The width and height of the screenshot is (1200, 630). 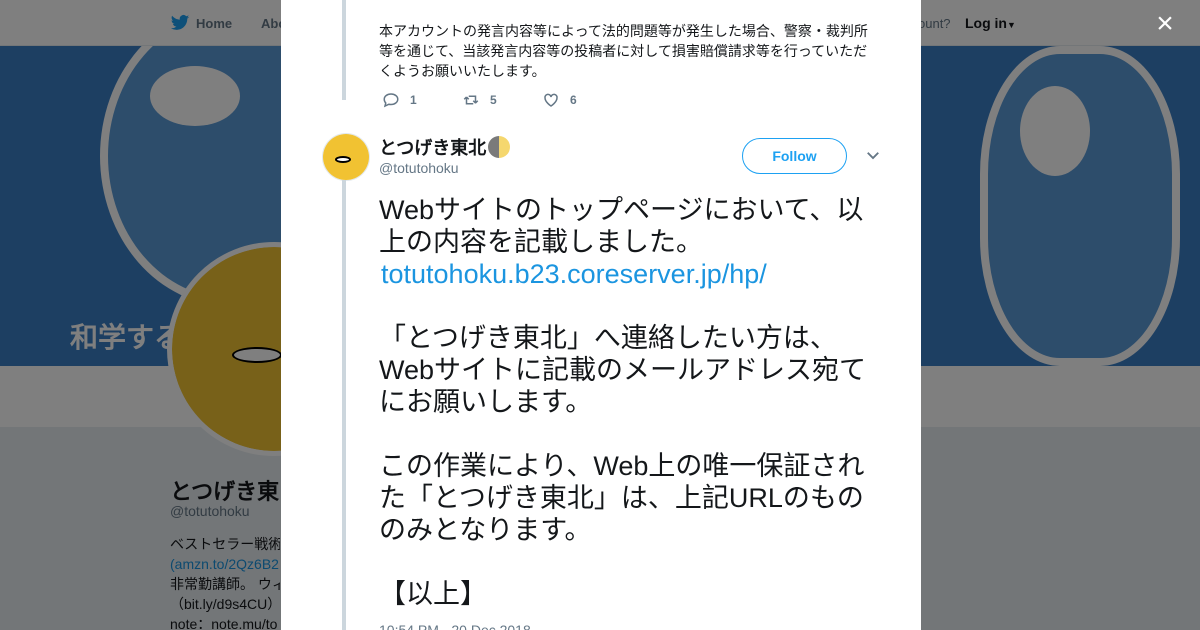 What do you see at coordinates (422, 100) in the screenshot?
I see `reply-button: 1` at bounding box center [422, 100].